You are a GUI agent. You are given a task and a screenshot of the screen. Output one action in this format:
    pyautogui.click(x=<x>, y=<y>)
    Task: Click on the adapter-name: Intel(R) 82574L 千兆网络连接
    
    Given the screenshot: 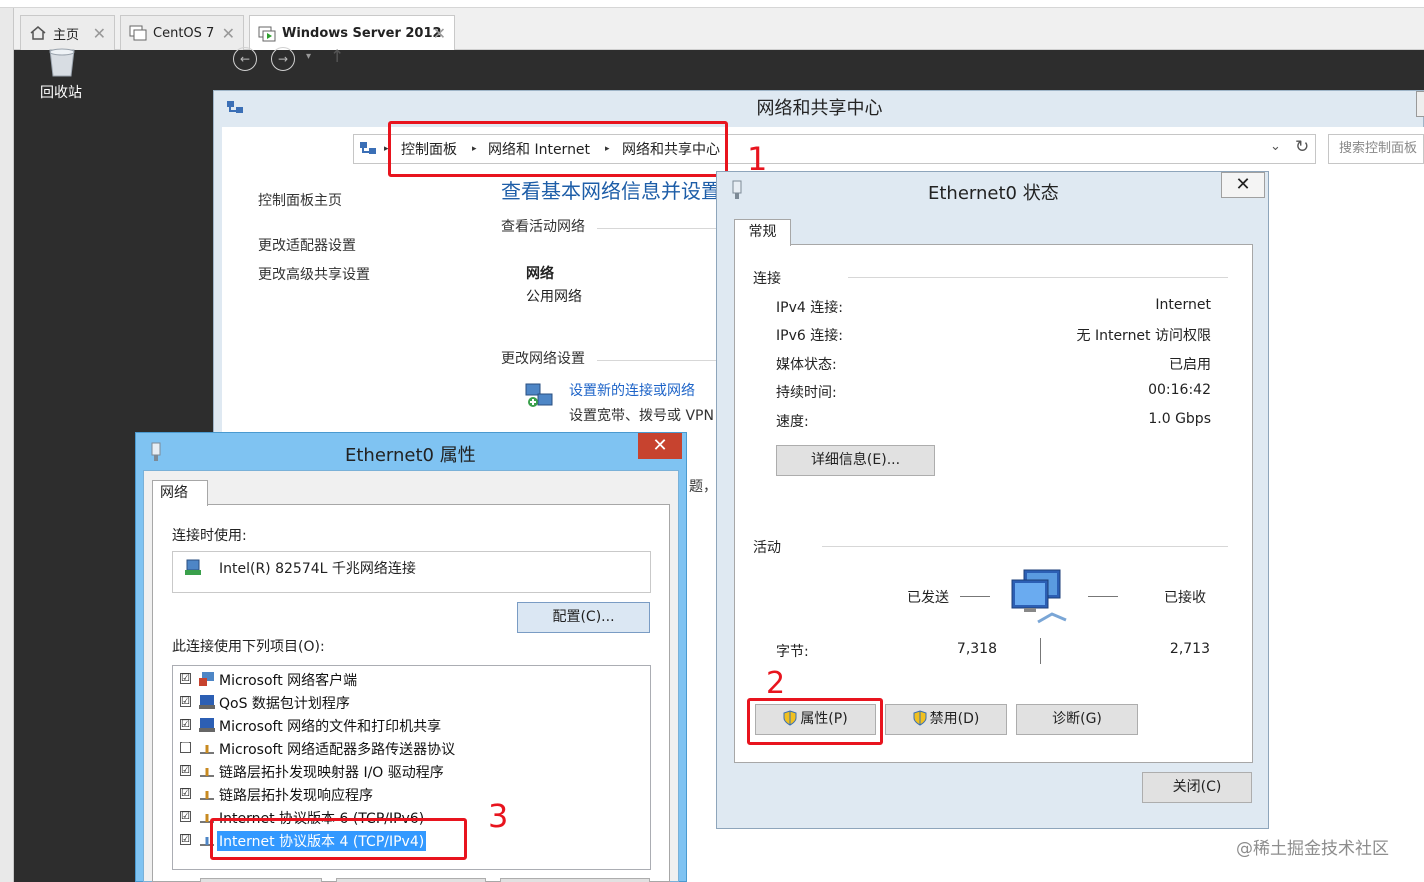 What is the action you would take?
    pyautogui.click(x=317, y=569)
    